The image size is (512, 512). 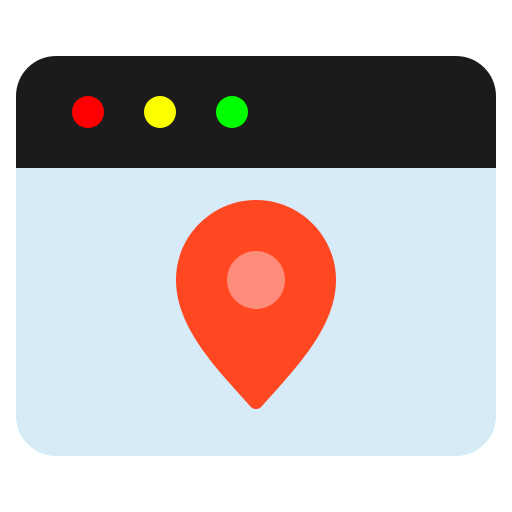 What do you see at coordinates (88, 112) in the screenshot?
I see `close-dot` at bounding box center [88, 112].